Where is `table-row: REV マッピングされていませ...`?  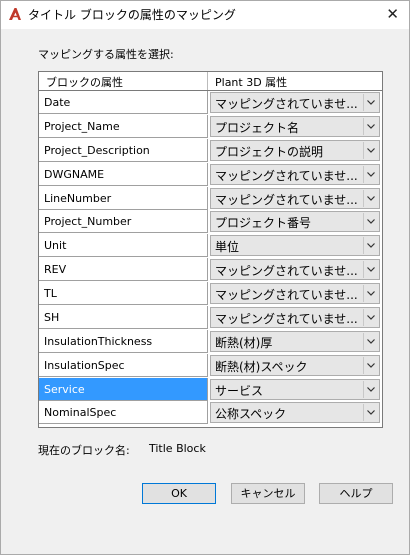 table-row: REV マッピングされていませ... is located at coordinates (210, 270).